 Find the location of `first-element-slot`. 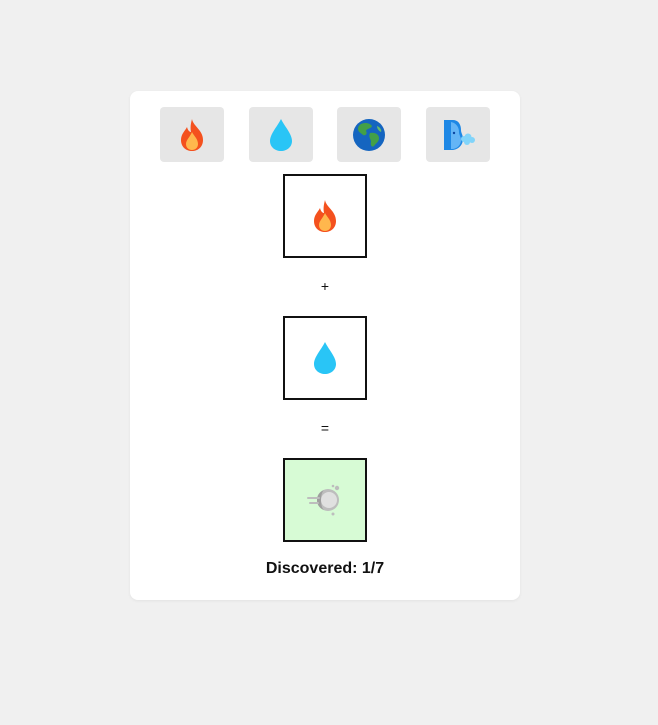

first-element-slot is located at coordinates (325, 216).